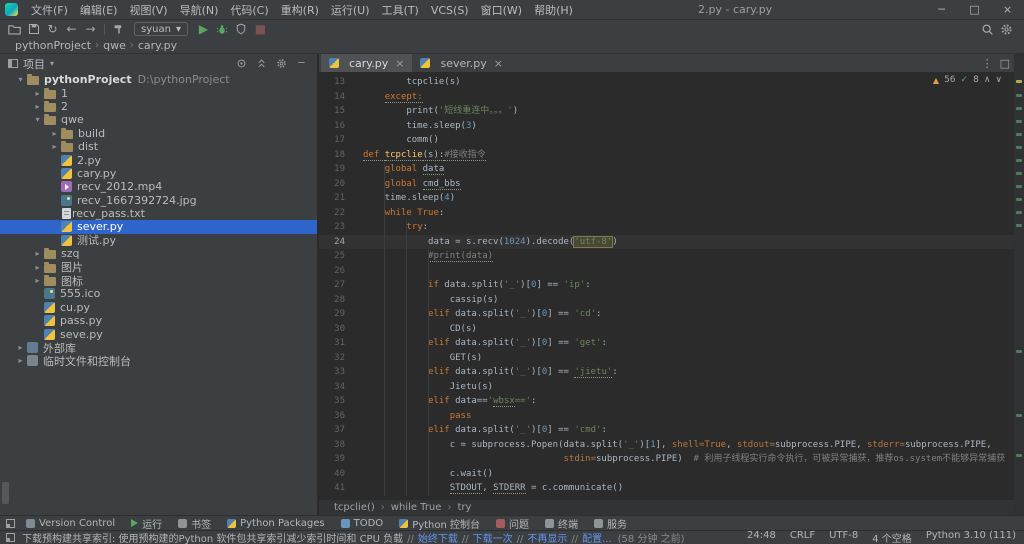 This screenshot has height=544, width=1024. What do you see at coordinates (332, 401) in the screenshot?
I see `line-number: 35` at bounding box center [332, 401].